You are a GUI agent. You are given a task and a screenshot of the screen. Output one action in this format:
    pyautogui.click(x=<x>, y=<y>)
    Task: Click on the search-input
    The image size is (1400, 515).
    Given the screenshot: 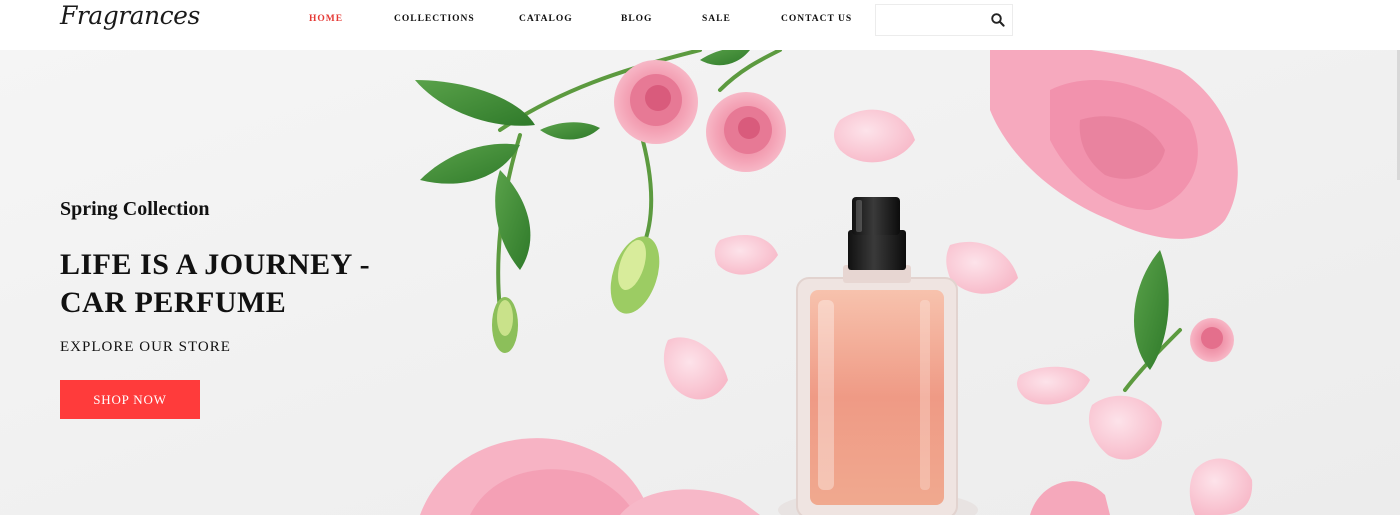 What is the action you would take?
    pyautogui.click(x=930, y=20)
    